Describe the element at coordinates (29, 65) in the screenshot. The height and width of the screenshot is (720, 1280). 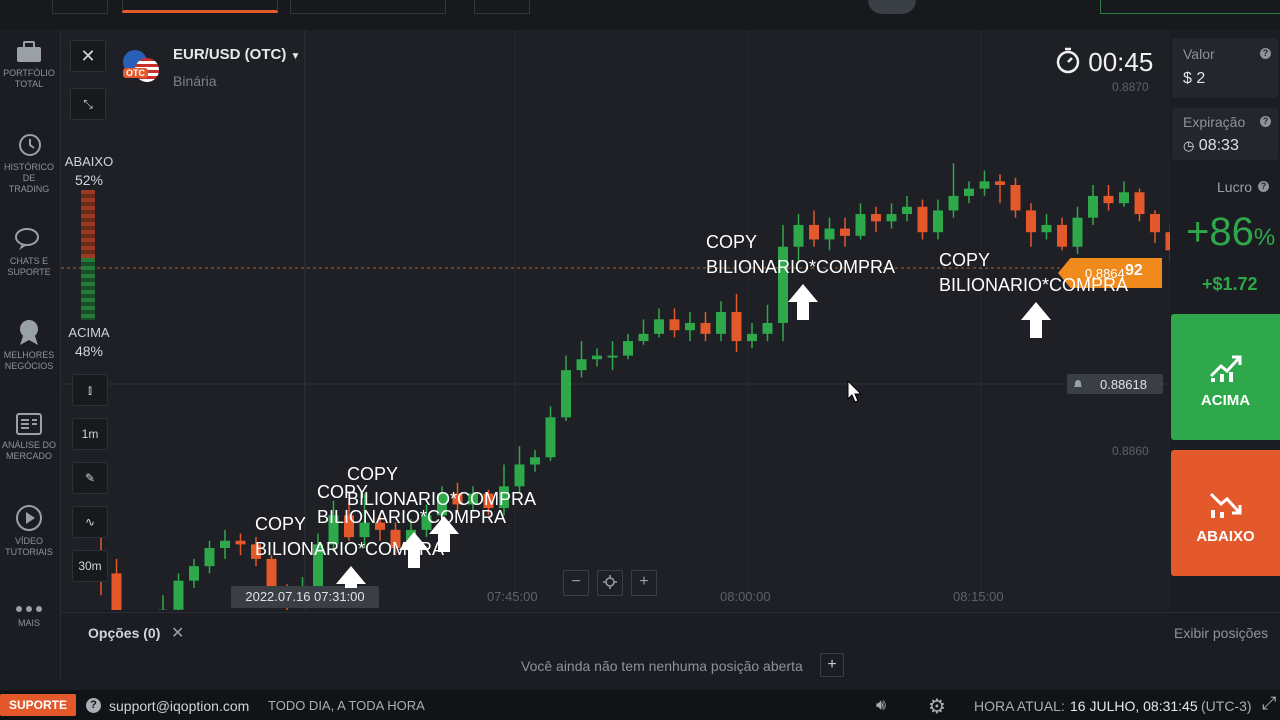
I see `sidebar-item-portfolio: PORTFÓLIO TOTAL` at that location.